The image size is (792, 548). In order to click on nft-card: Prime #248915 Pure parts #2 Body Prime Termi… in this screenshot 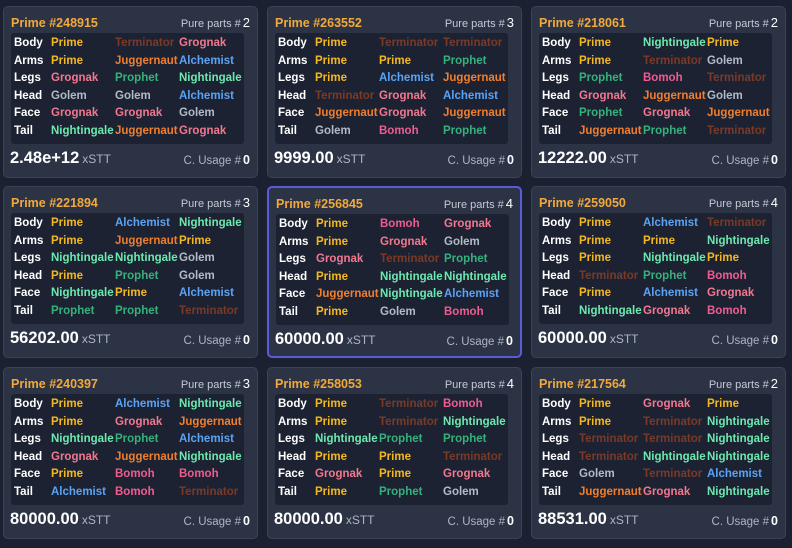, I will do `click(130, 92)`.